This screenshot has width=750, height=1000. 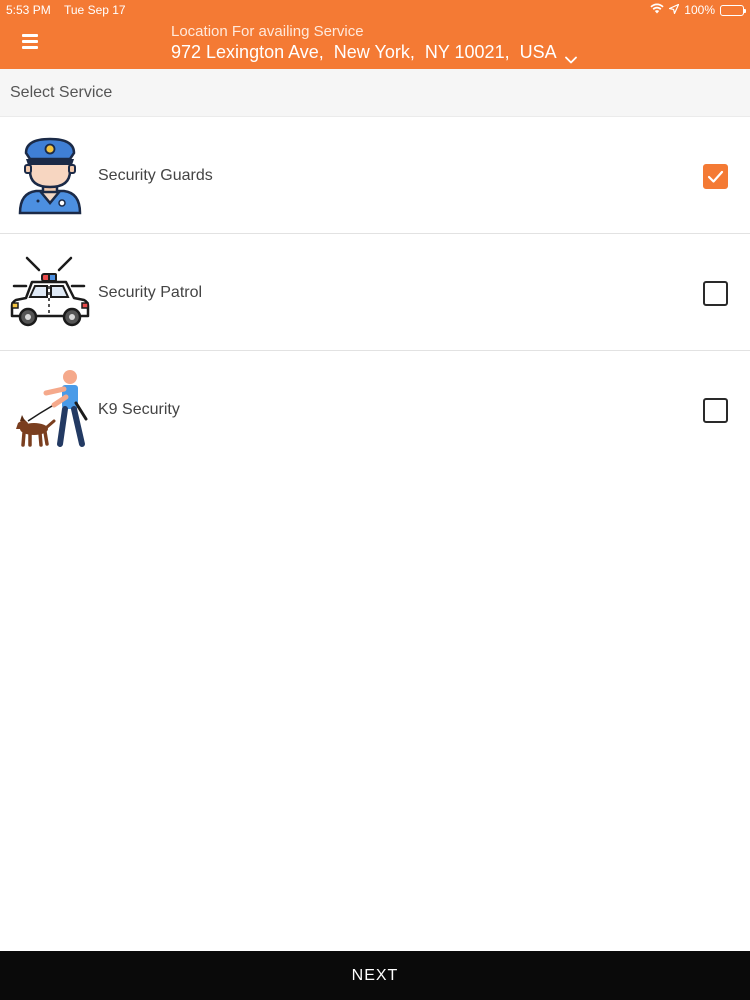 What do you see at coordinates (375, 416) in the screenshot?
I see `service-row-k9-security: K9 Security` at bounding box center [375, 416].